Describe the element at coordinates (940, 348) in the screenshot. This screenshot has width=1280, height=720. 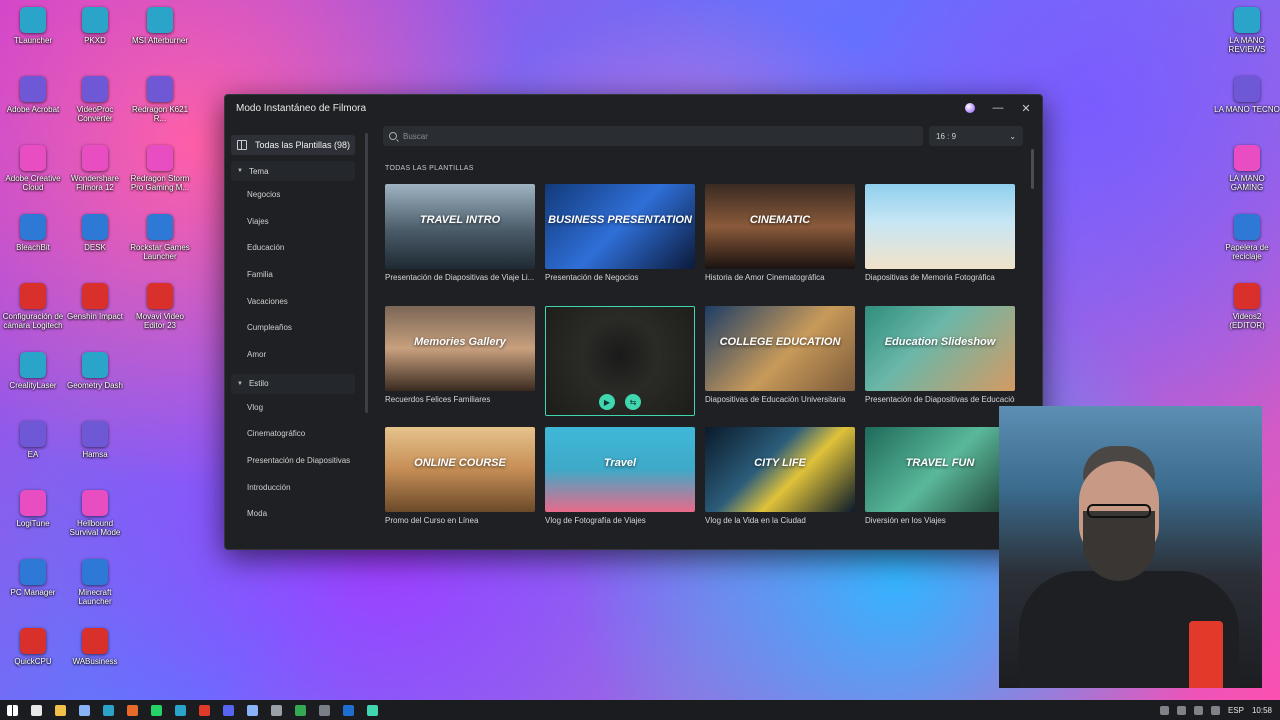
I see `template-thumbnail: Education Slideshow` at that location.